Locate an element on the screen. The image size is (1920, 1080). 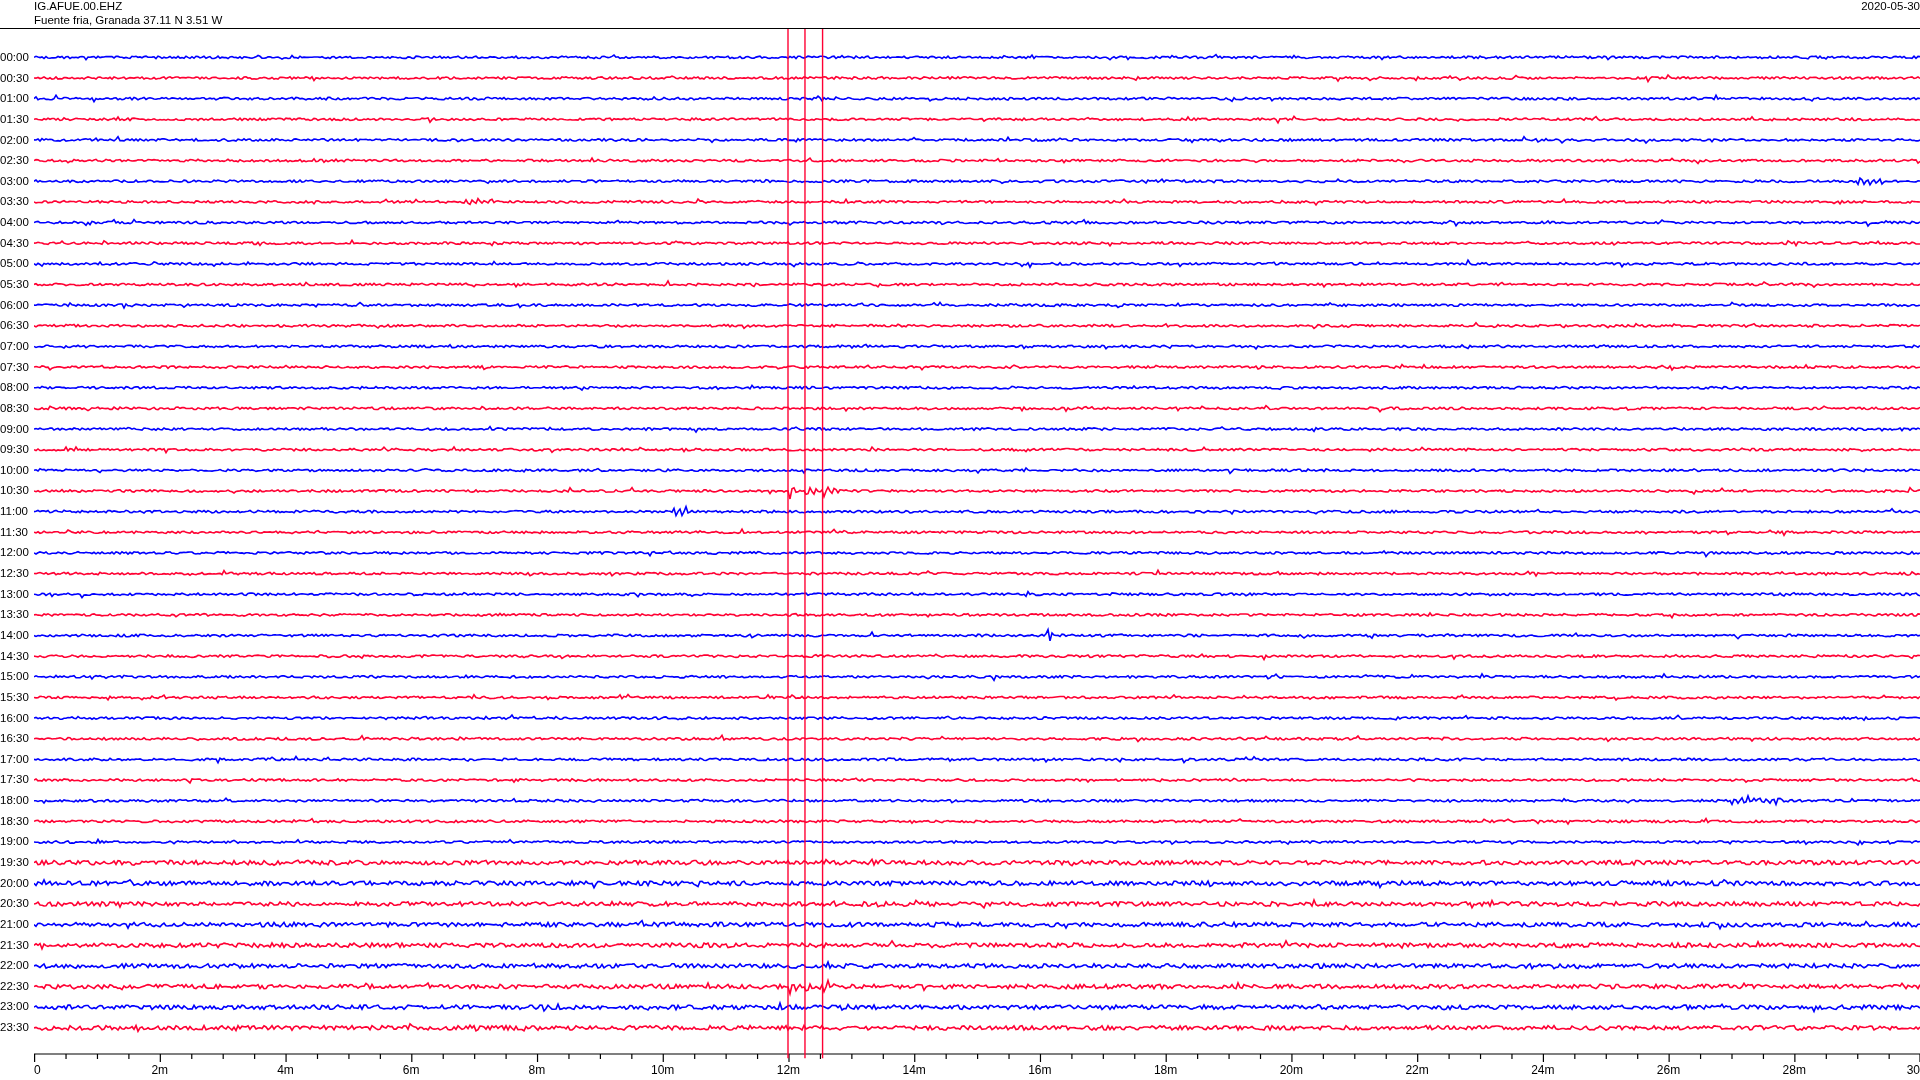
time-label: 13:30 is located at coordinates (15, 615).